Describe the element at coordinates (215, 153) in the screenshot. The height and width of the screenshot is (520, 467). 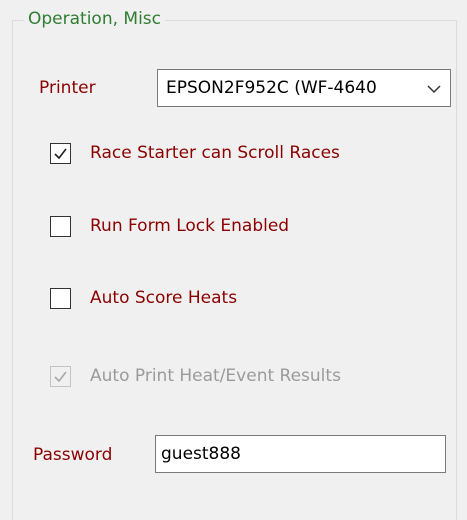
I see `race-starter-scroll-label: Race Starter can Scroll Races` at that location.